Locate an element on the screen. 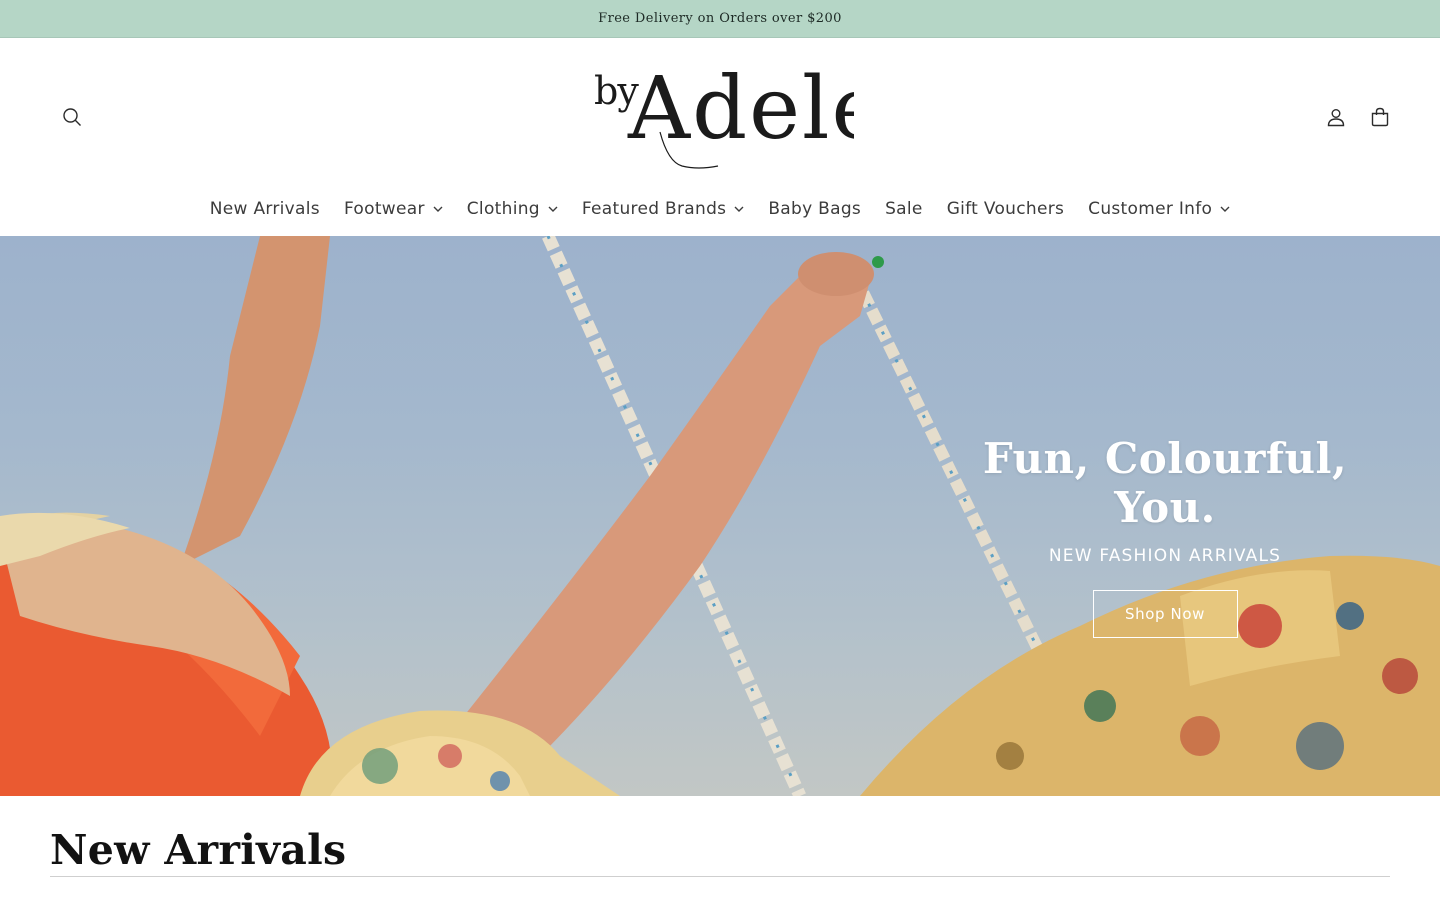 The width and height of the screenshot is (1440, 900). search-button is located at coordinates (72, 117).